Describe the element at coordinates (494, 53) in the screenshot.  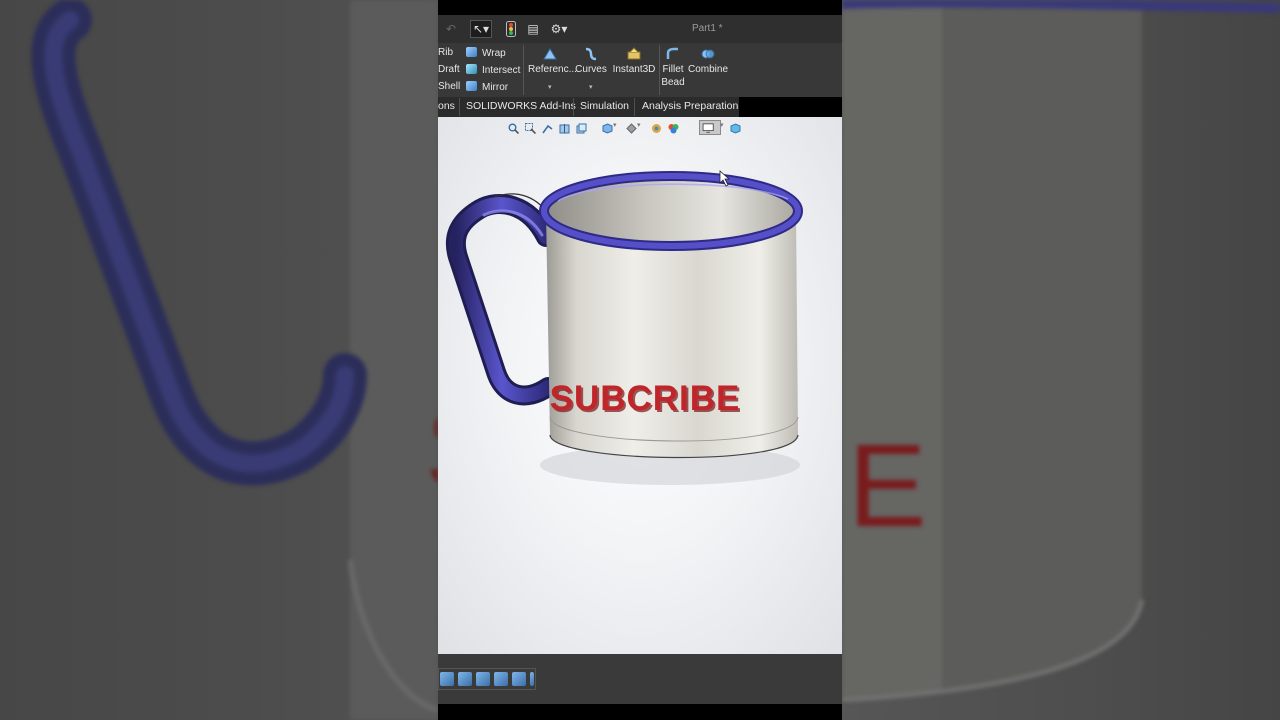
I see `wrap-label: Wrap` at that location.